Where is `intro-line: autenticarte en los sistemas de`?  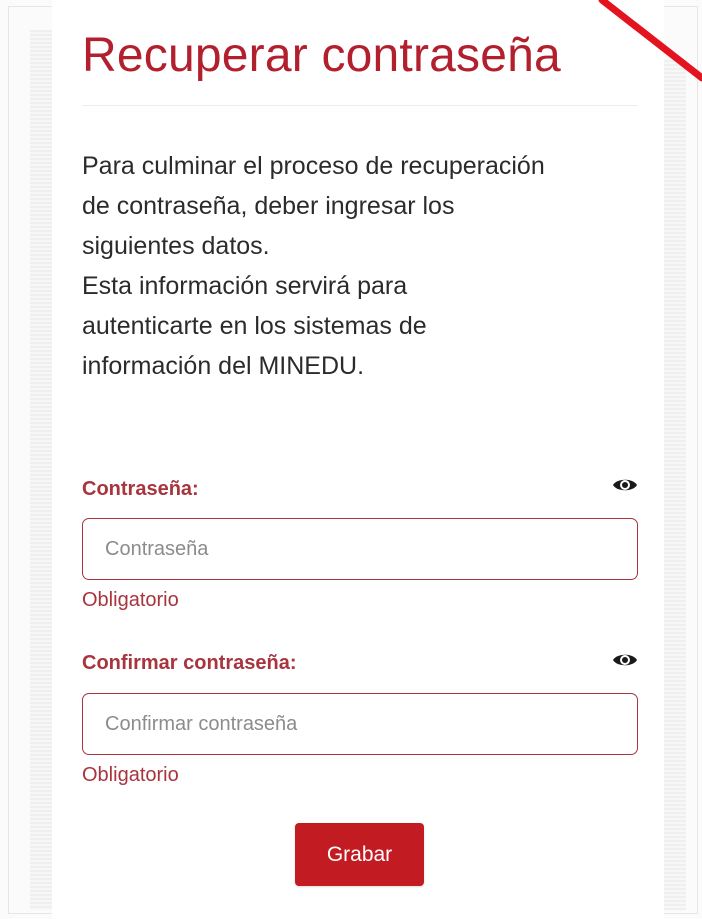
intro-line: autenticarte en los sistemas de is located at coordinates (254, 326).